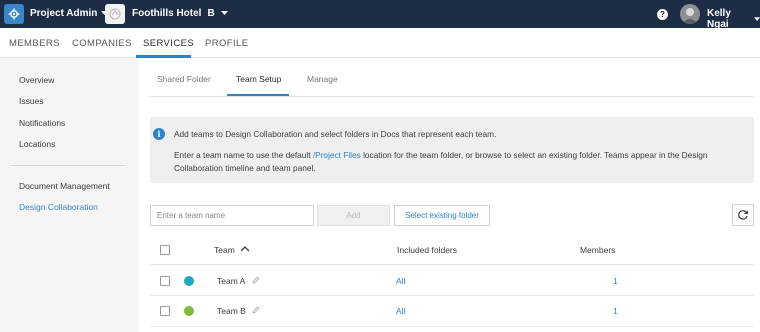 The image size is (760, 332). I want to click on tab-services: SERVICES, so click(168, 43).